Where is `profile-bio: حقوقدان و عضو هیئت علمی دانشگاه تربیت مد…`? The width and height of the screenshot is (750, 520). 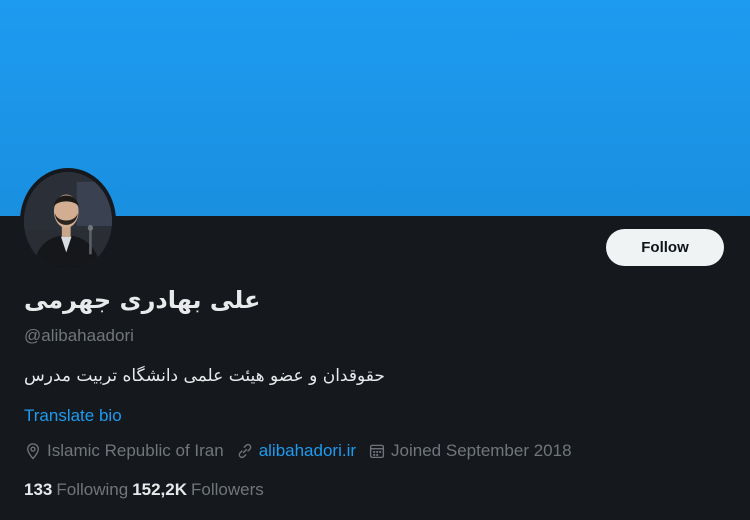
profile-bio: حقوقدان و عضو هیئت علمی دانشگاه تربیت مد… is located at coordinates (204, 376).